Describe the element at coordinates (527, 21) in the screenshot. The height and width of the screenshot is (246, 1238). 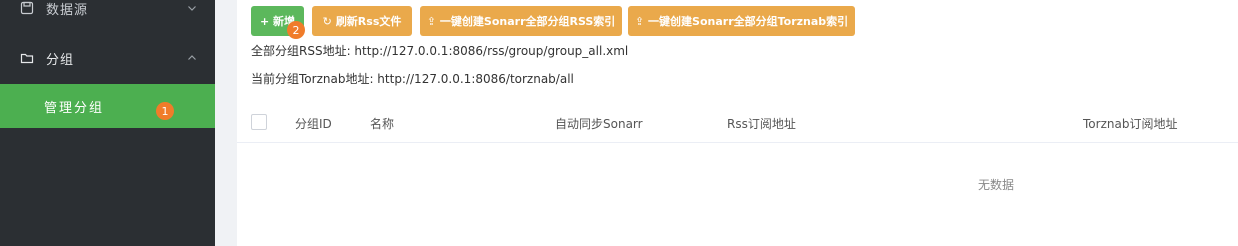
I see `create-sonarr-rss-label: 一键创建Sonarr全部分组RSS索引` at that location.